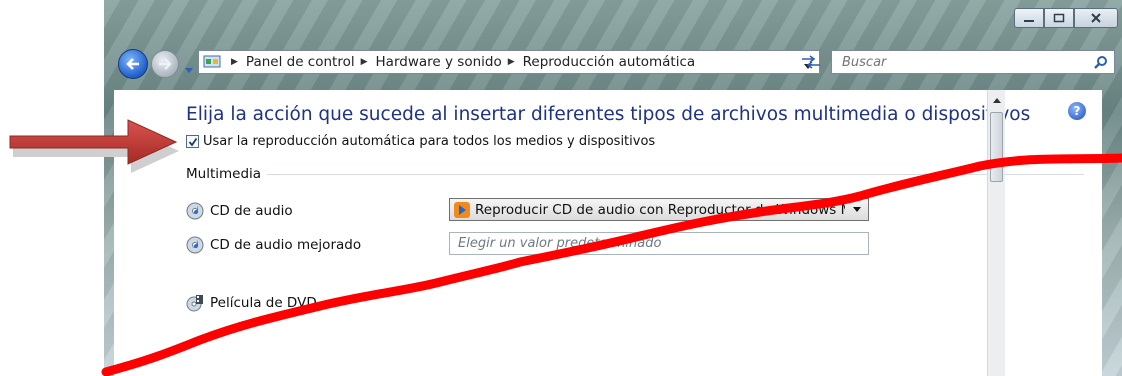 The height and width of the screenshot is (376, 1122). Describe the element at coordinates (675, 174) in the screenshot. I see `section-divider` at that location.